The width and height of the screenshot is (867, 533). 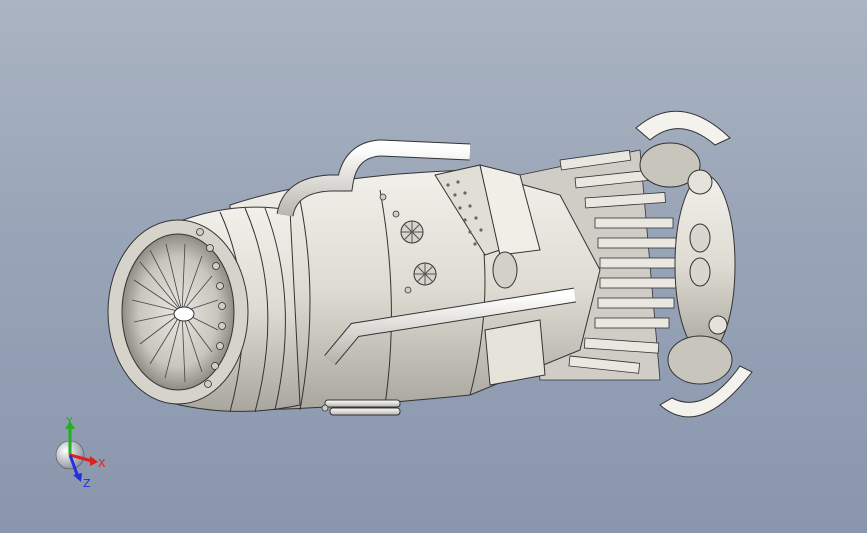 What do you see at coordinates (87, 483) in the screenshot?
I see `z-axis-label: Z` at bounding box center [87, 483].